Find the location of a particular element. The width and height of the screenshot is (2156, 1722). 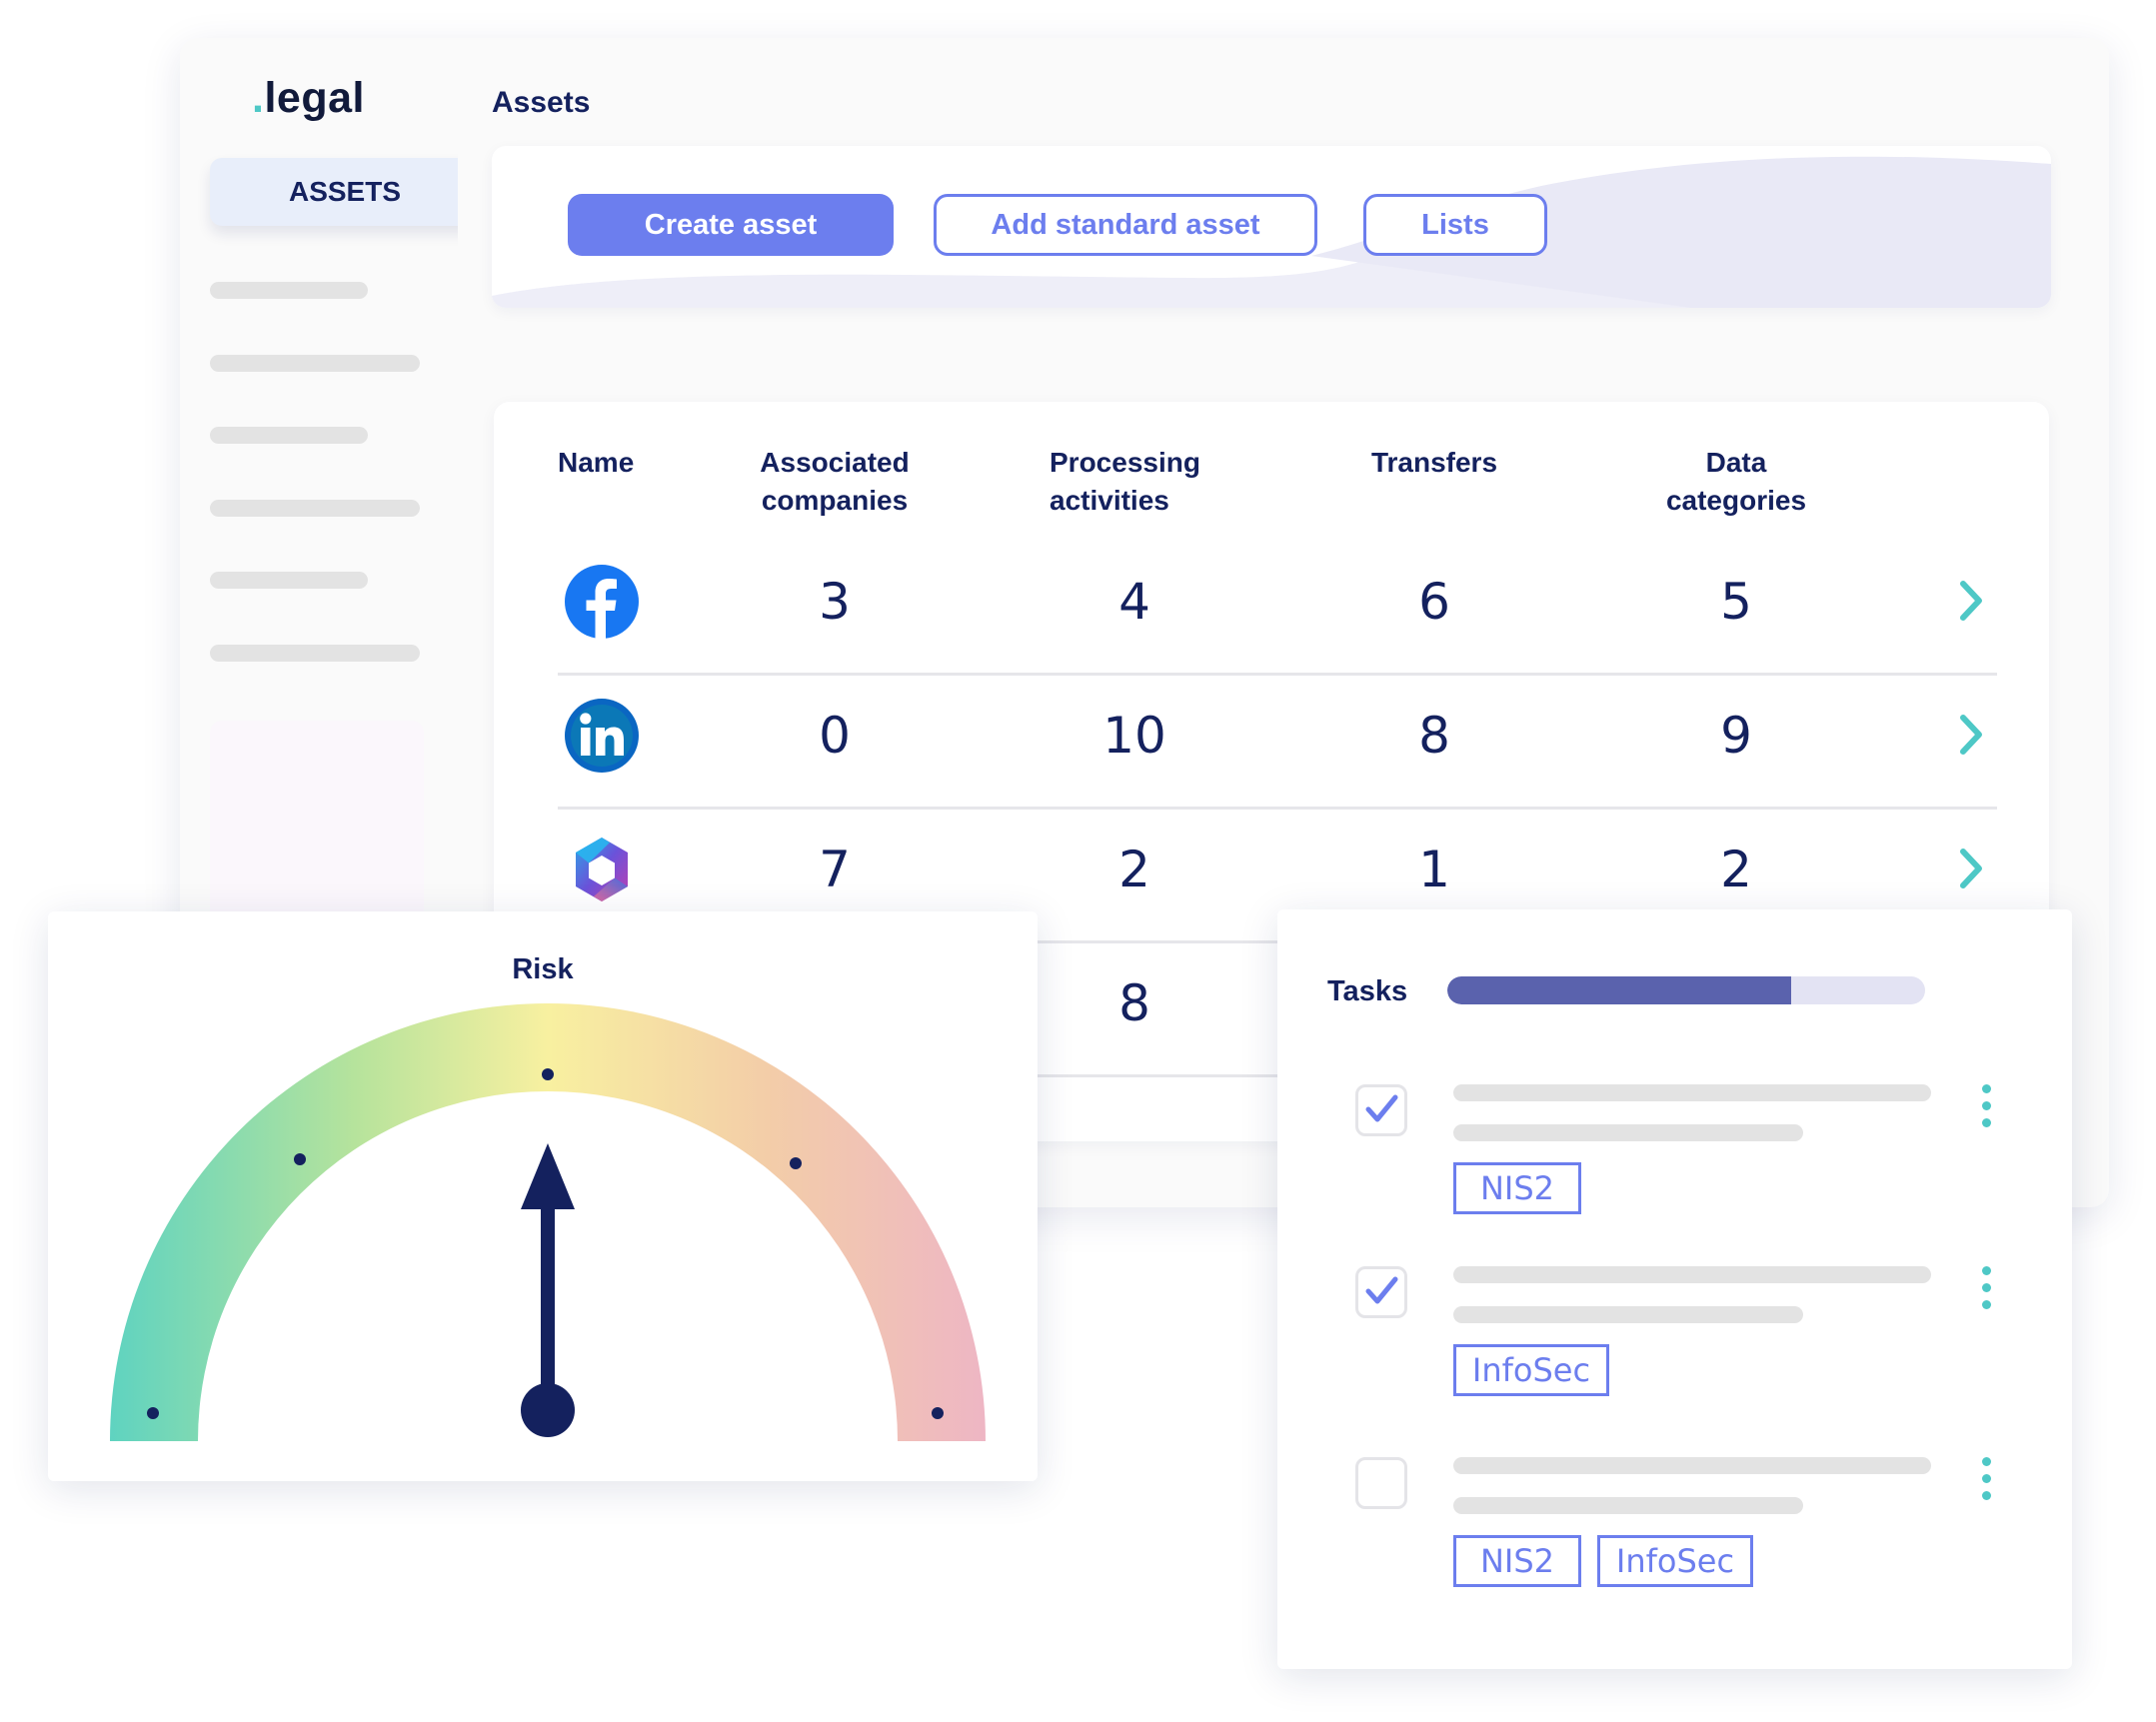

tasks-title: Tasks is located at coordinates (1367, 991).